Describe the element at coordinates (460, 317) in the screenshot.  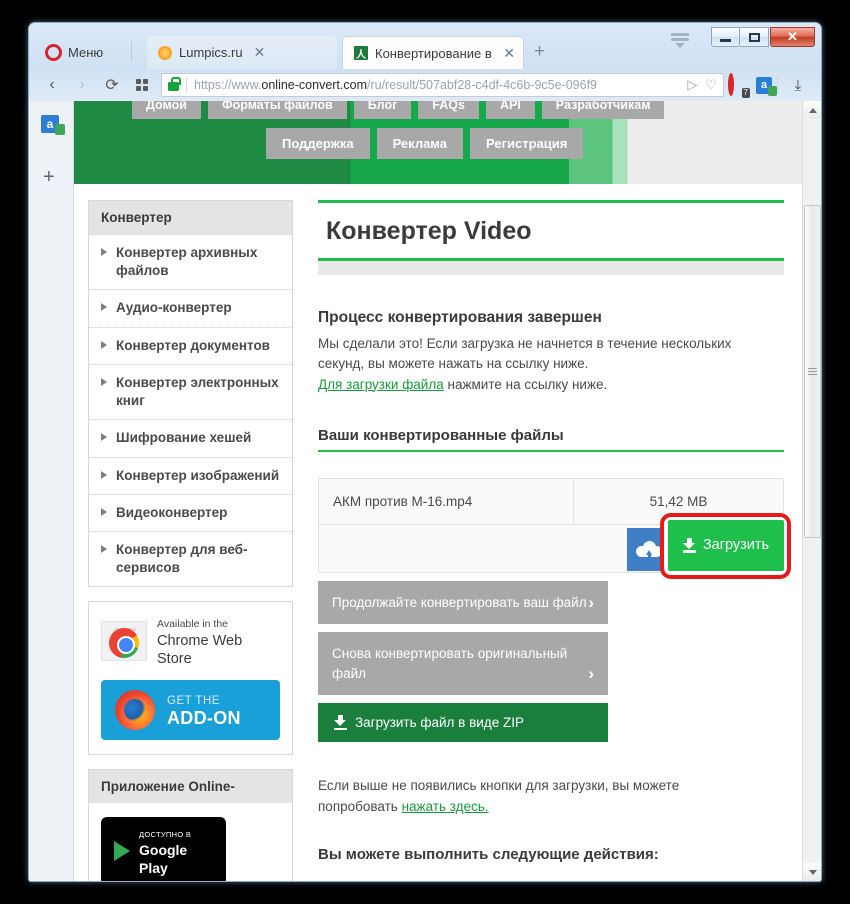
I see `status-heading: Процесс конвертирования завершен` at that location.